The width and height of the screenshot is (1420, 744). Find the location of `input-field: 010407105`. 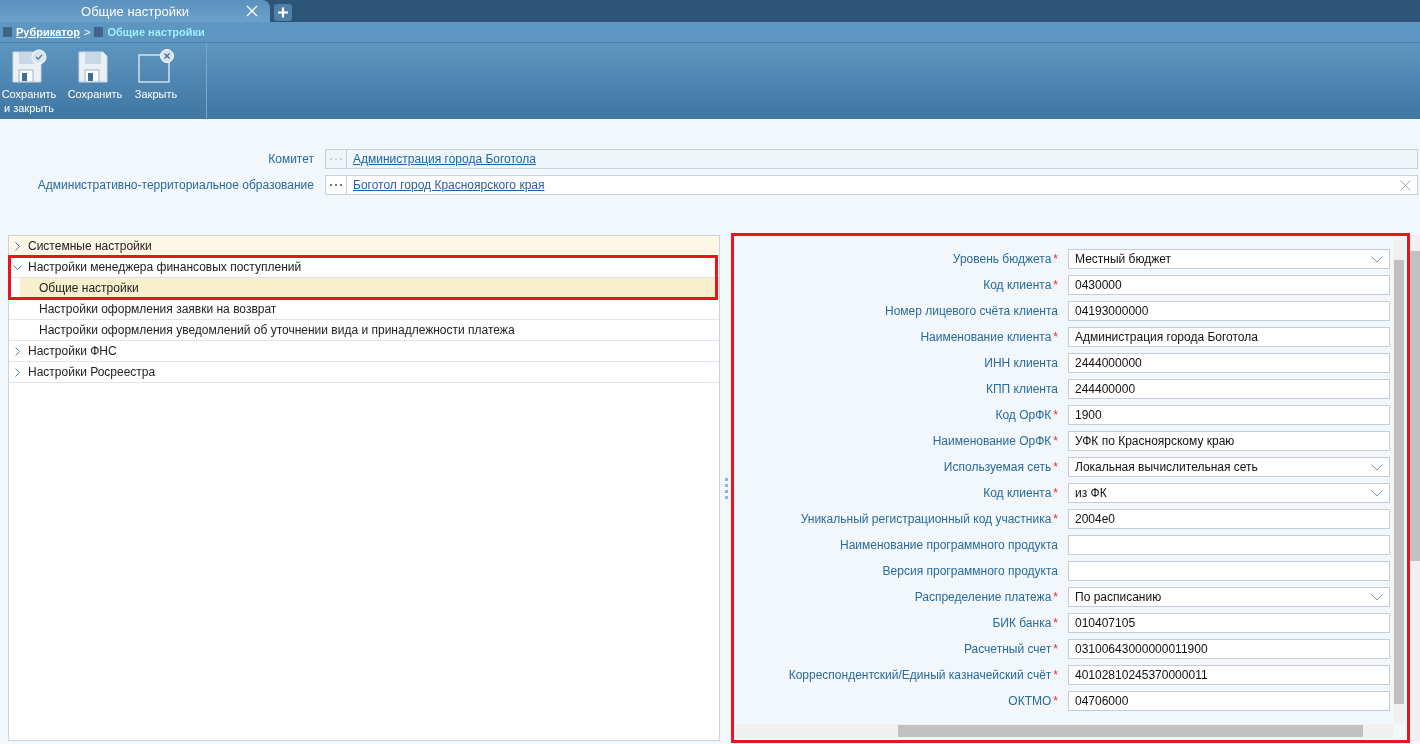

input-field: 010407105 is located at coordinates (1229, 623).